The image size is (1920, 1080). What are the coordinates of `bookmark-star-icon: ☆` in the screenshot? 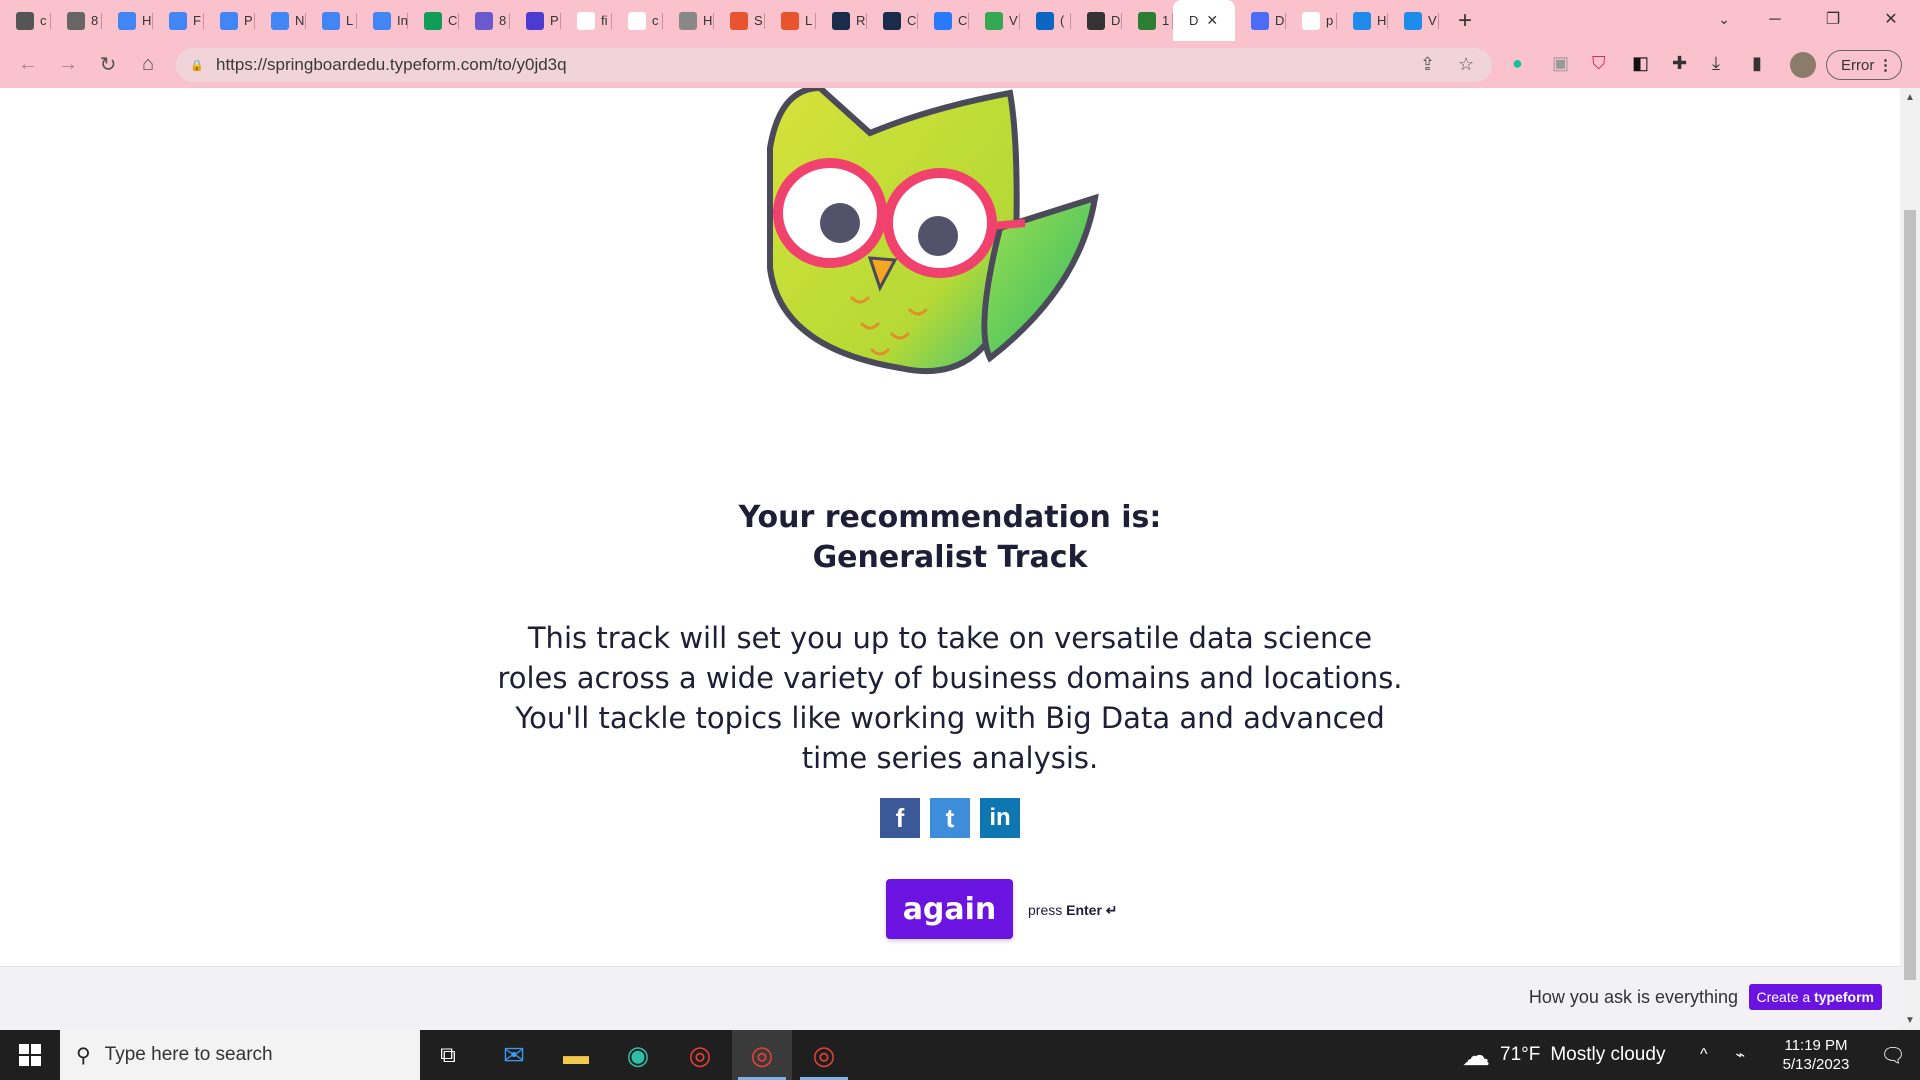 It's located at (1466, 64).